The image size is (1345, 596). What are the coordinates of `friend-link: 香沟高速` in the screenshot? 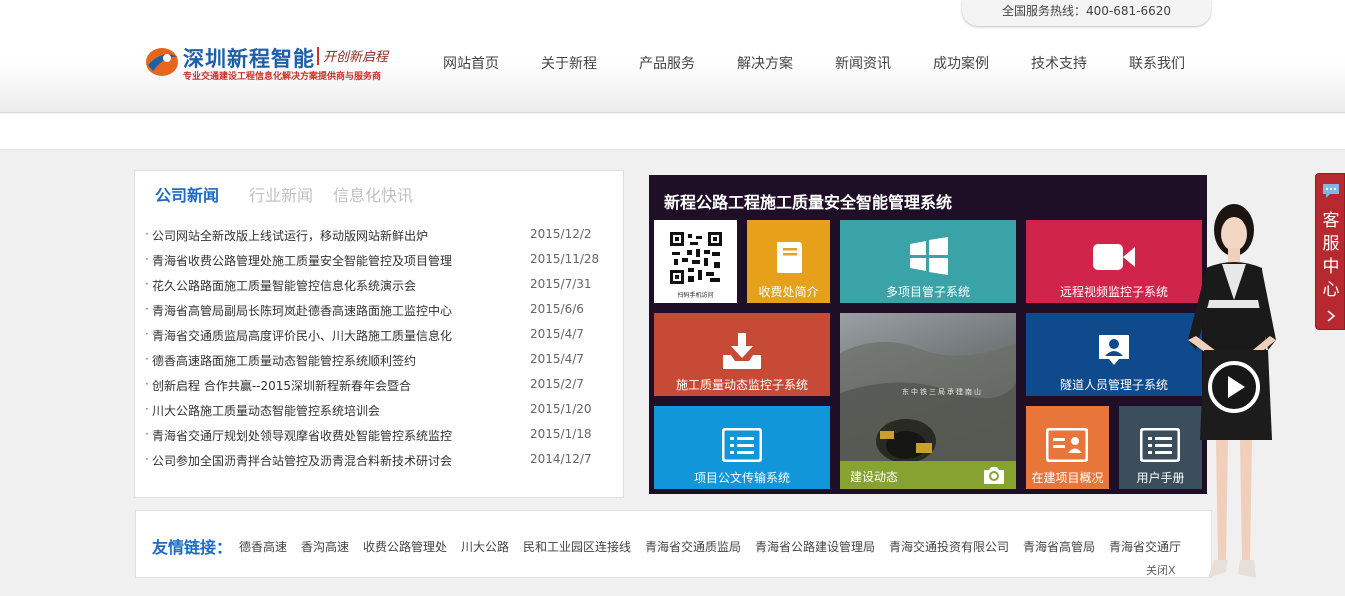 It's located at (325, 546).